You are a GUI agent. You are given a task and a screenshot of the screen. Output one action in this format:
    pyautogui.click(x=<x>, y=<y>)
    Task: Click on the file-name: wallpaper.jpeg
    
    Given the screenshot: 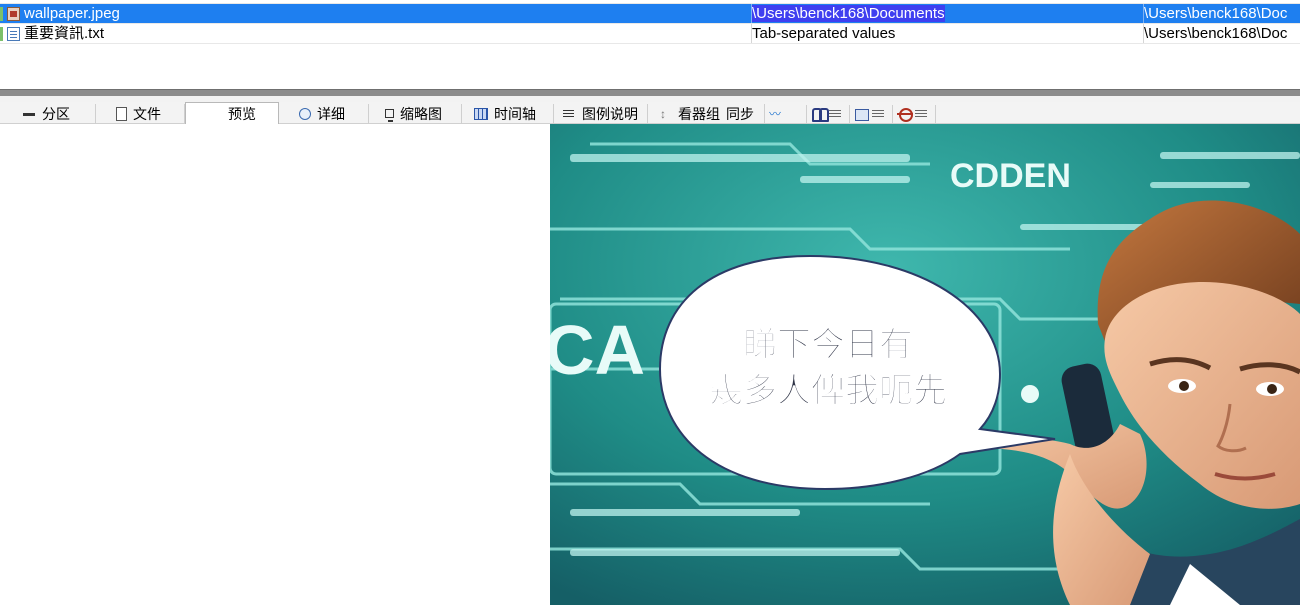 What is the action you would take?
    pyautogui.click(x=72, y=13)
    